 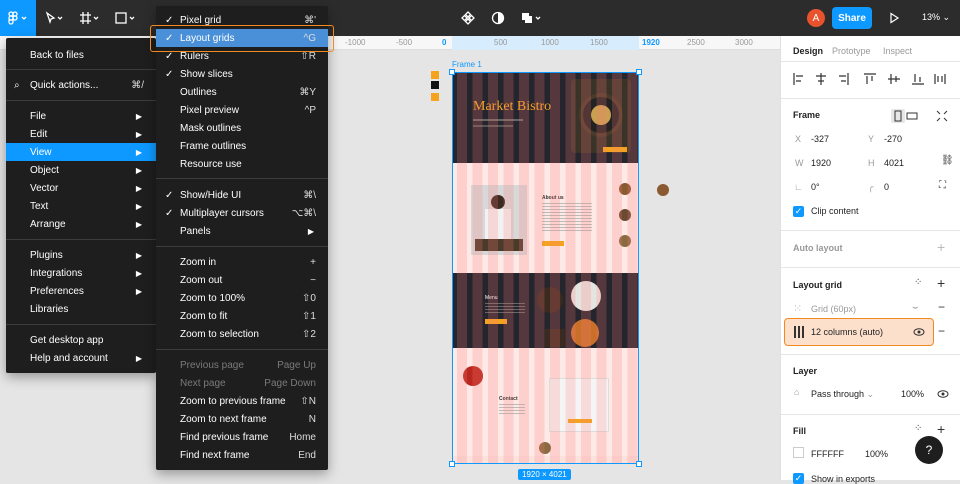 What do you see at coordinates (81, 134) in the screenshot?
I see `main-menu-item-edit: Edit ▶` at bounding box center [81, 134].